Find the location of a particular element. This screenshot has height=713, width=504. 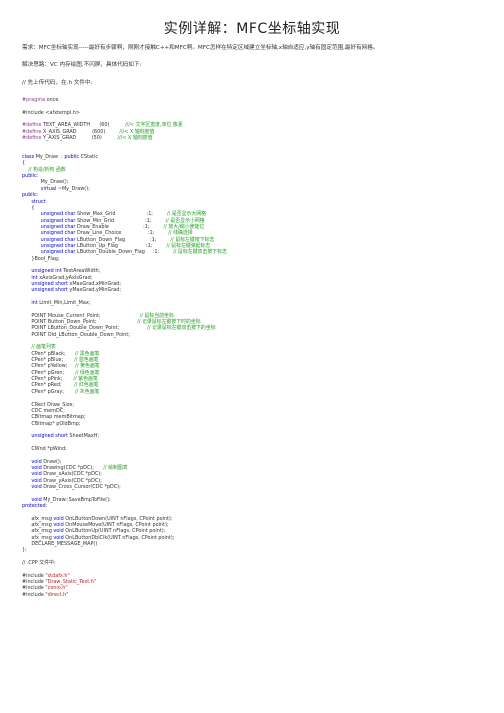

code-token: yMaxGrad,yMinGrad; is located at coordinates (94, 290).